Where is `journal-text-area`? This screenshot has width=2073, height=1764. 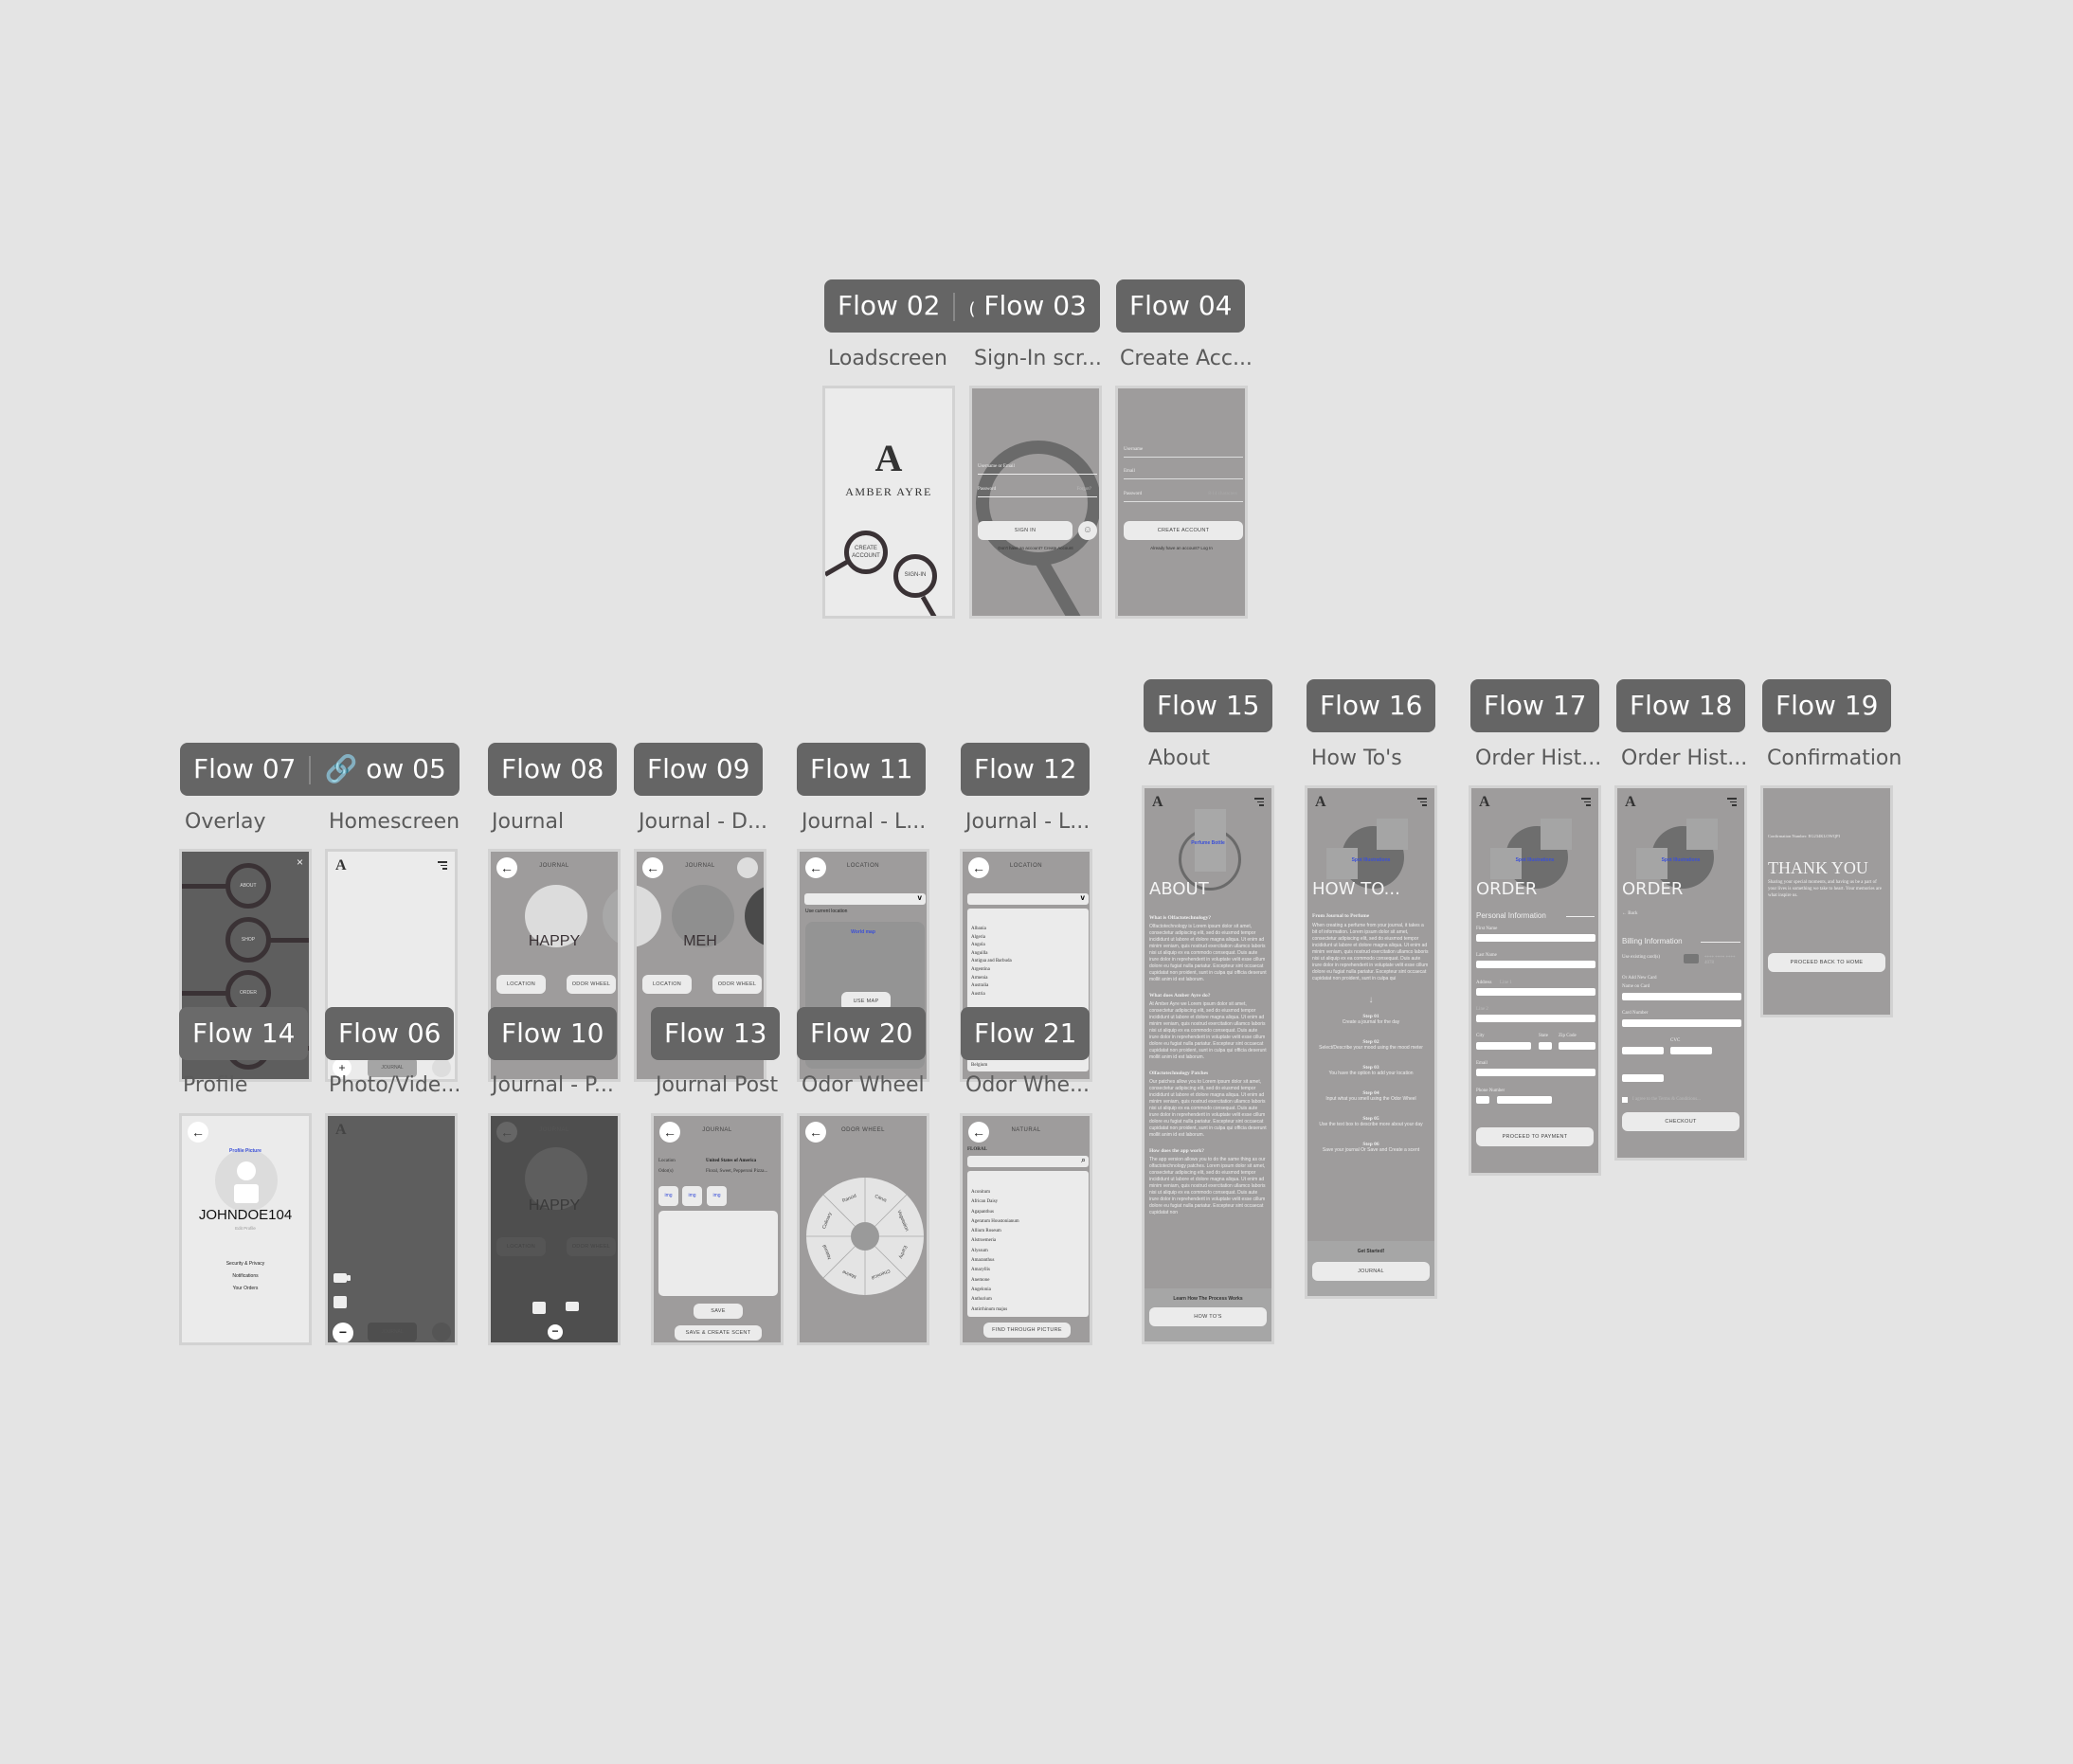 journal-text-area is located at coordinates (718, 1253).